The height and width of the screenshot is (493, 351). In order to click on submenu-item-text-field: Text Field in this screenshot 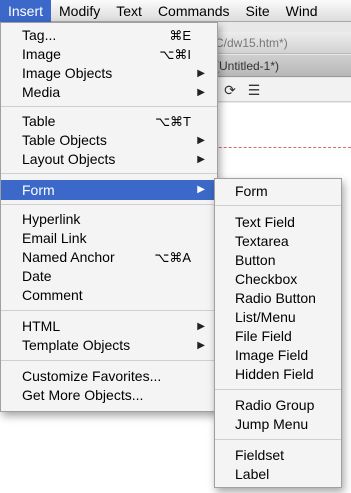, I will do `click(278, 222)`.